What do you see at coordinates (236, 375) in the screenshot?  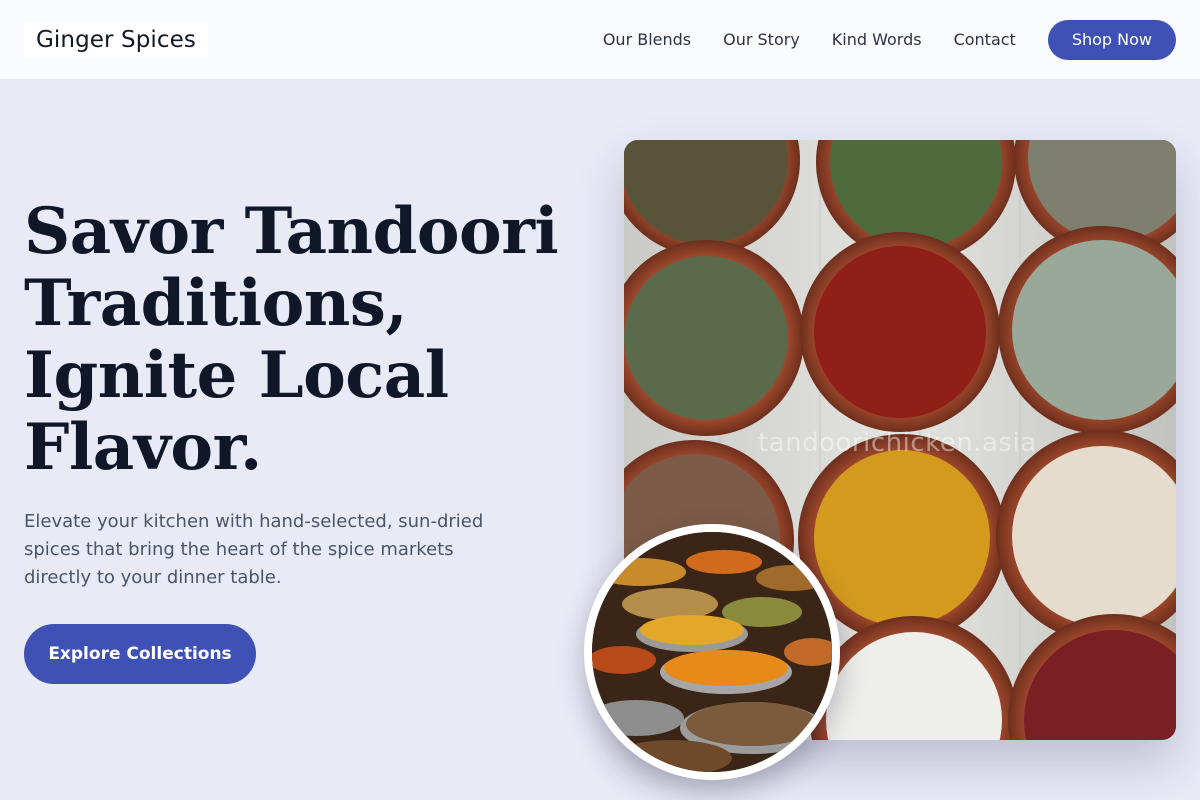 I see `hero-title-line-3: Ignite Local` at bounding box center [236, 375].